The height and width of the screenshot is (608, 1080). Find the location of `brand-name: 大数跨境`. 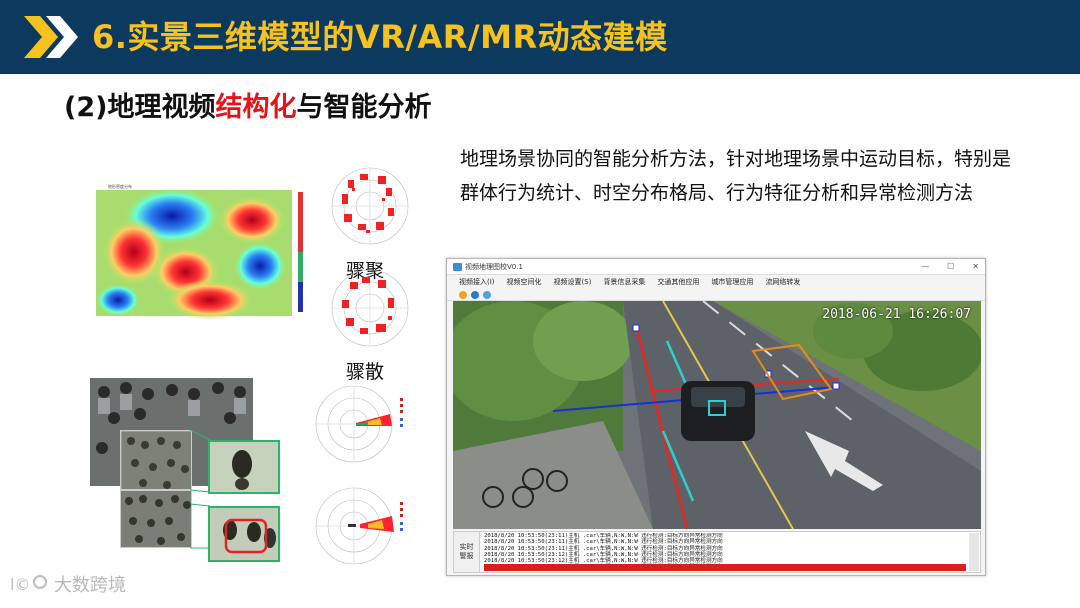

brand-name: 大数跨境 is located at coordinates (90, 585).